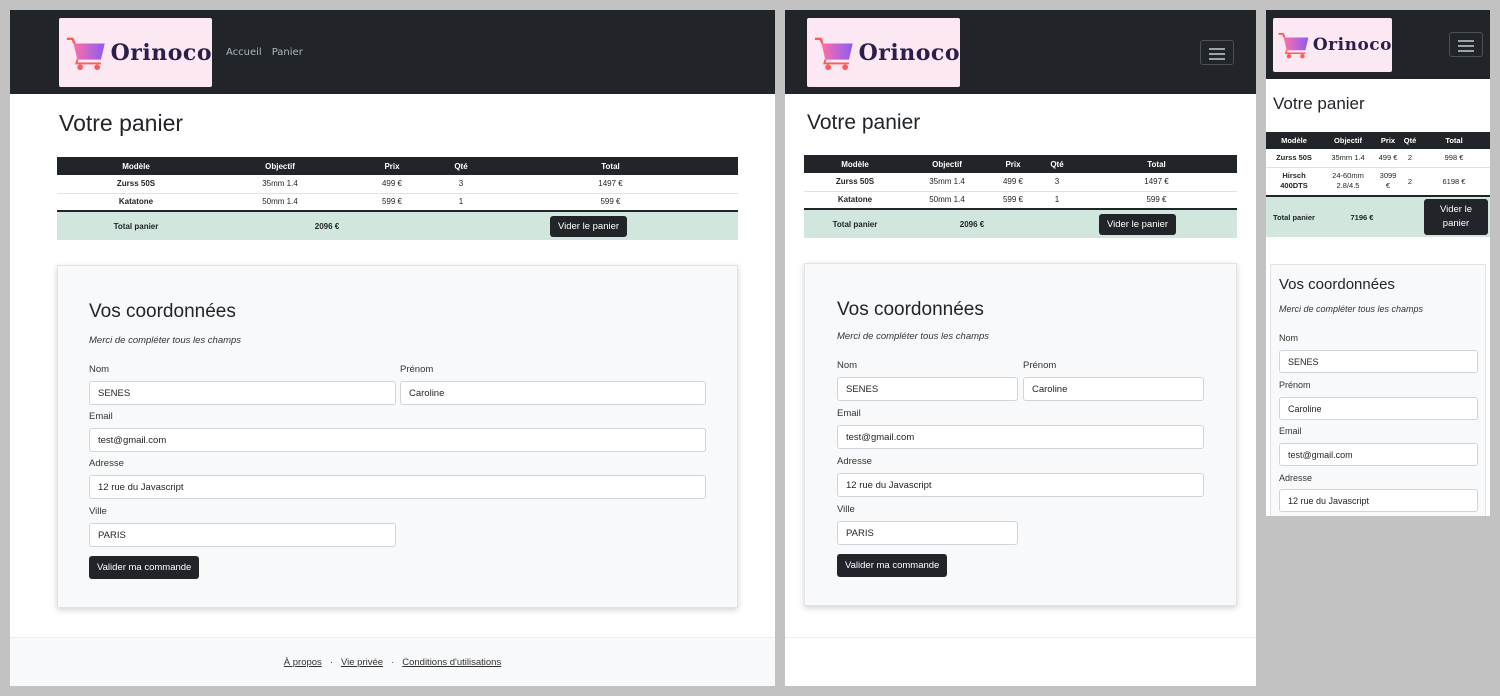 The image size is (1500, 696). Describe the element at coordinates (287, 52) in the screenshot. I see `nav-link-cart: Panier` at that location.